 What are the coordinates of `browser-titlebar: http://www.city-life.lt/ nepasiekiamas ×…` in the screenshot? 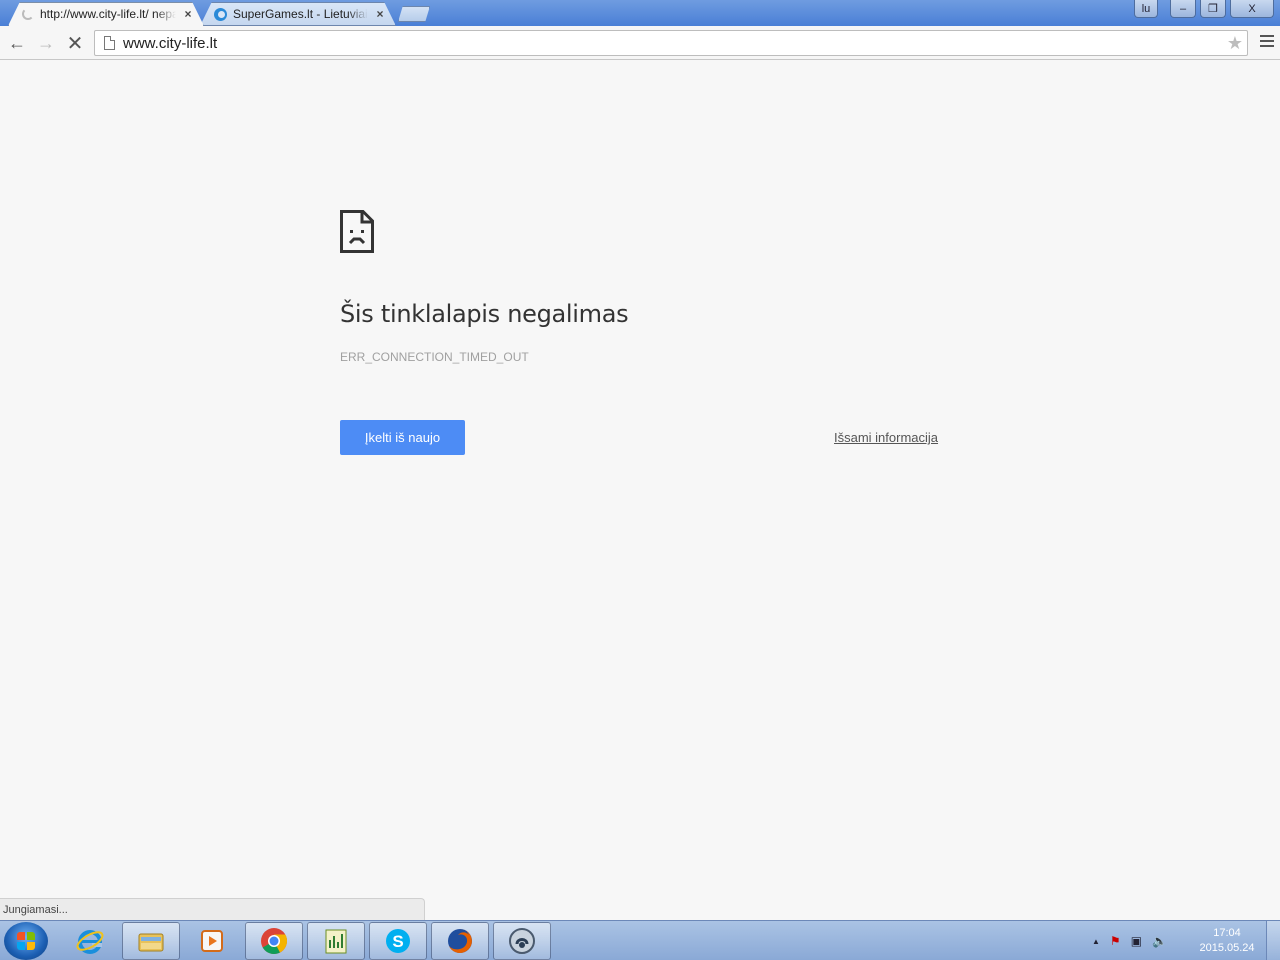 It's located at (640, 13).